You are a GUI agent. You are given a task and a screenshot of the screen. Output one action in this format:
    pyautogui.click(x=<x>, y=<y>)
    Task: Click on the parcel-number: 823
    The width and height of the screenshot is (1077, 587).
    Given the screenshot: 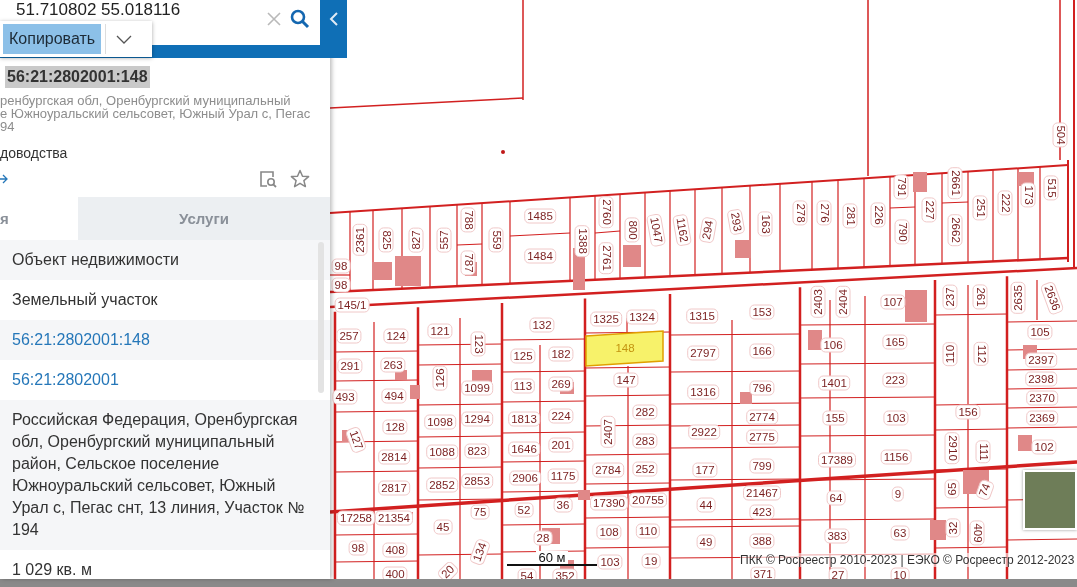 What is the action you would take?
    pyautogui.click(x=477, y=451)
    